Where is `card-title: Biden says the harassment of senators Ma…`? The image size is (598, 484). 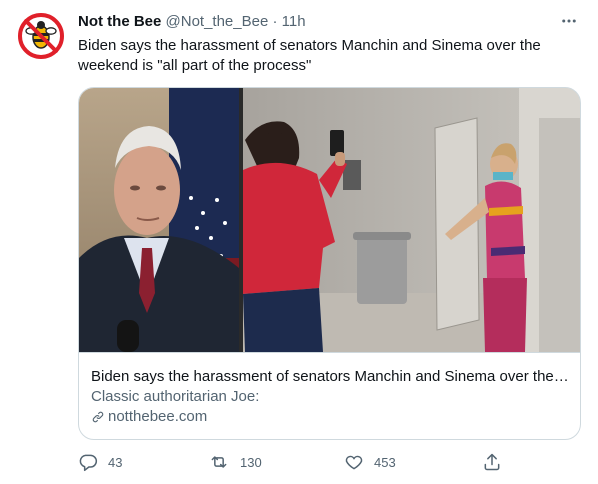
card-title: Biden says the harassment of senators Ma… is located at coordinates (330, 377).